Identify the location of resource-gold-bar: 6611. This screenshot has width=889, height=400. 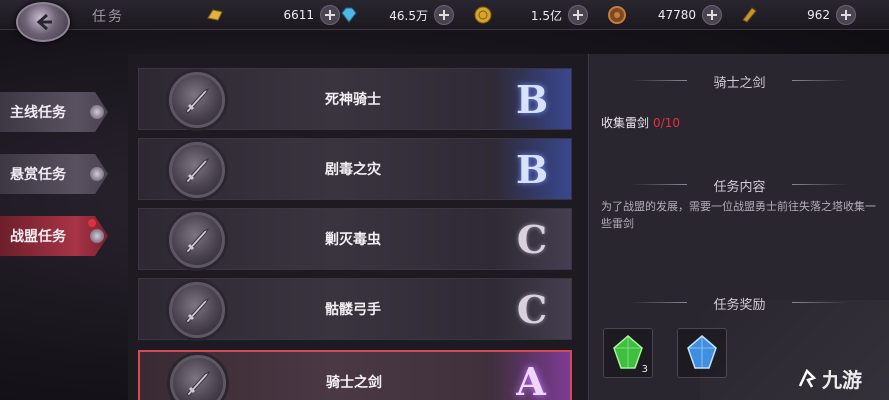
(273, 15).